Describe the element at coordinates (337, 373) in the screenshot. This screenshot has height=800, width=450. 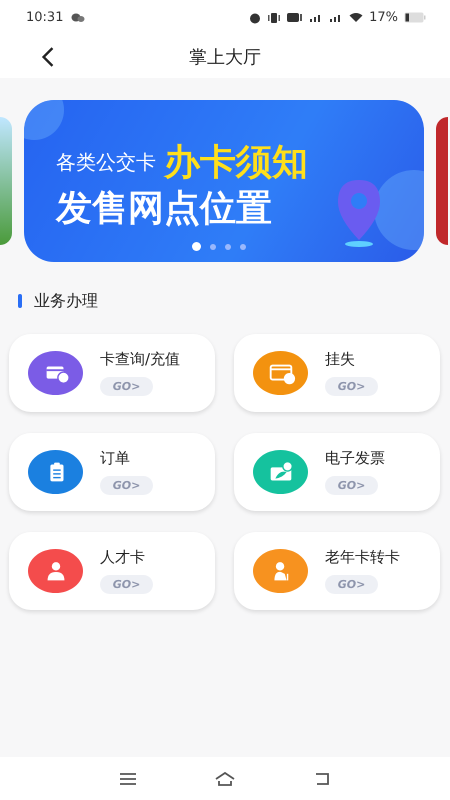
I see `service-card: 挂失 GO>` at that location.